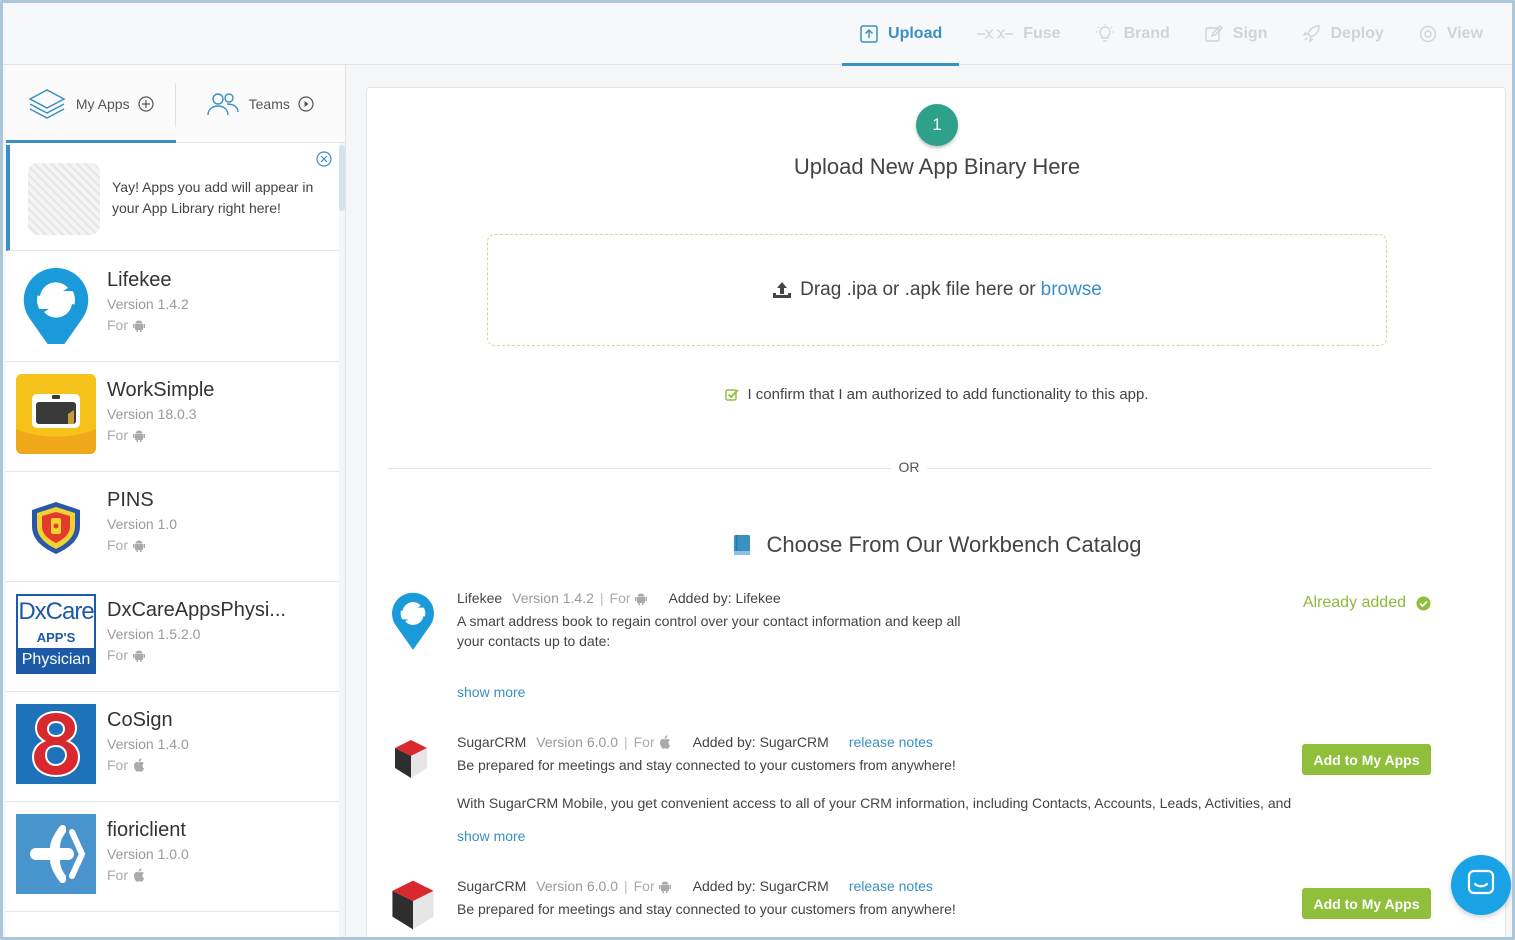  What do you see at coordinates (1018, 34) in the screenshot?
I see `step-fuse: Fuse` at bounding box center [1018, 34].